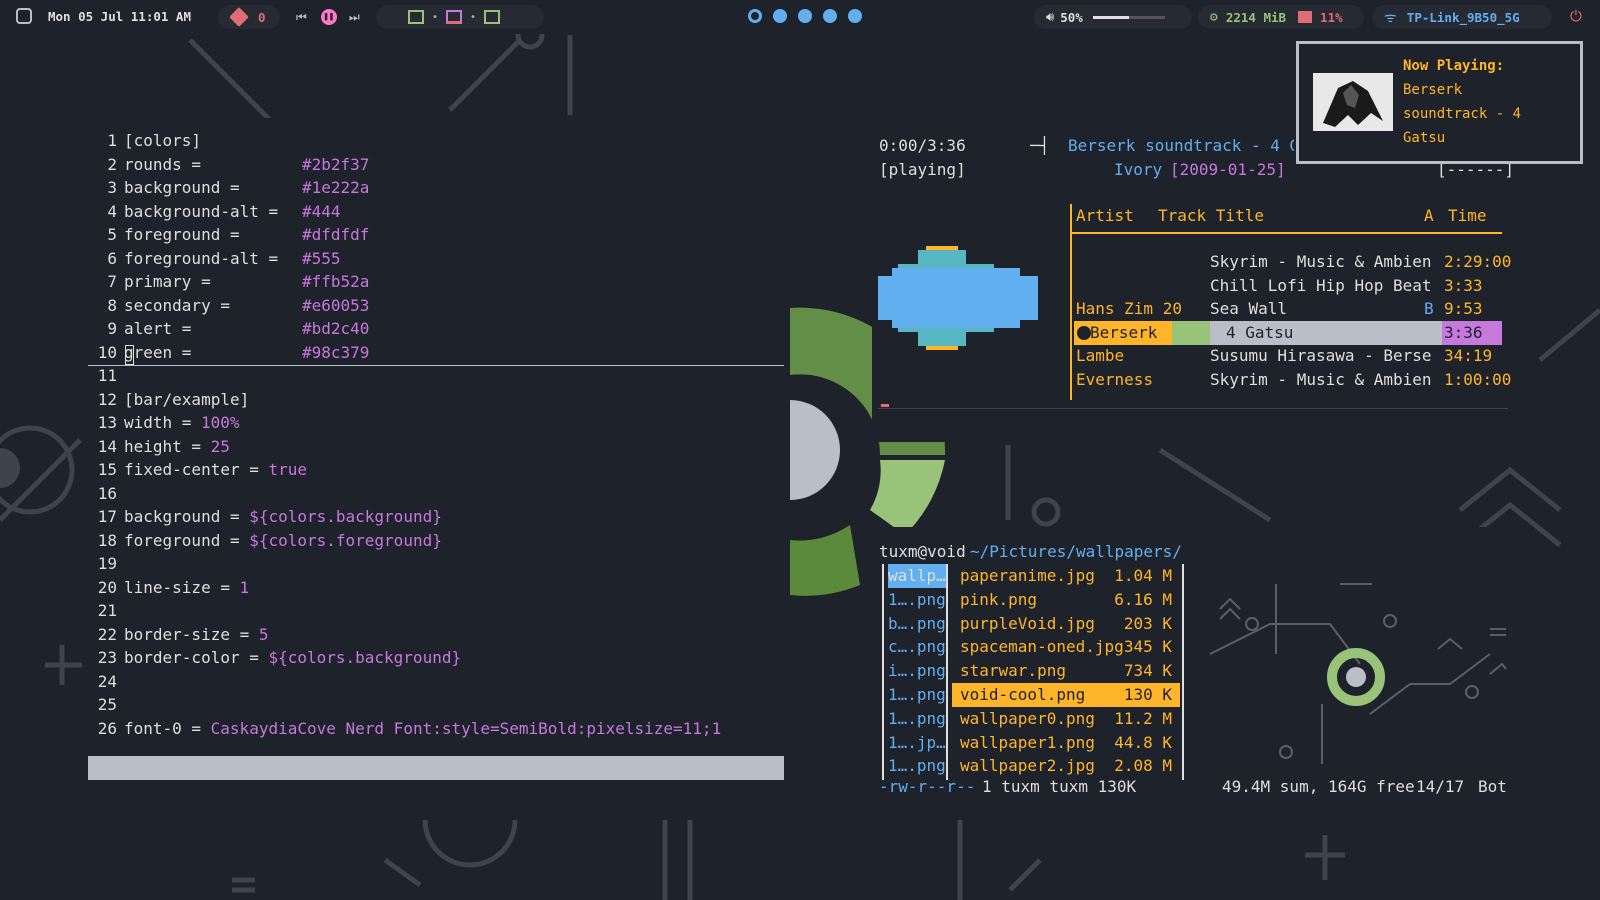 The width and height of the screenshot is (1600, 900). What do you see at coordinates (220, 422) in the screenshot?
I see `config-value: 100%` at bounding box center [220, 422].